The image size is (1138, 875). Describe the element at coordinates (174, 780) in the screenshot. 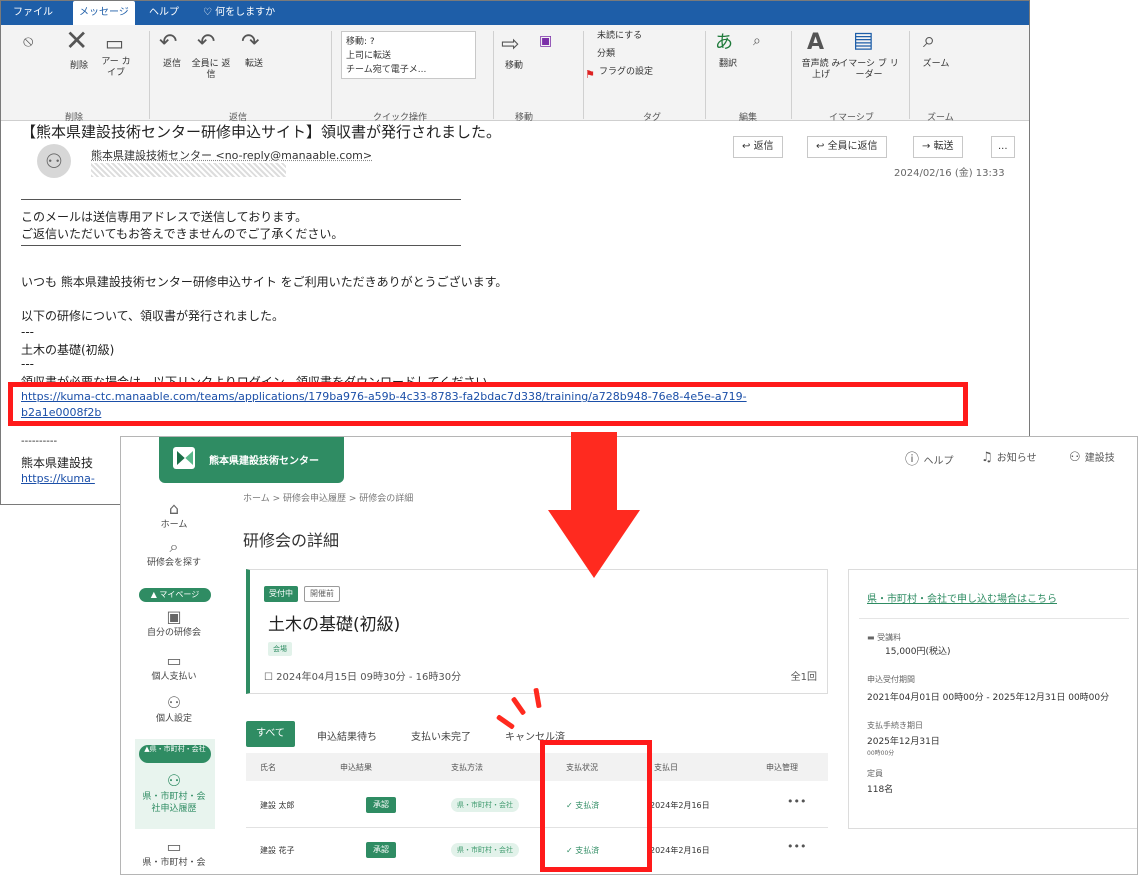

I see `group-icon: ⚇` at that location.